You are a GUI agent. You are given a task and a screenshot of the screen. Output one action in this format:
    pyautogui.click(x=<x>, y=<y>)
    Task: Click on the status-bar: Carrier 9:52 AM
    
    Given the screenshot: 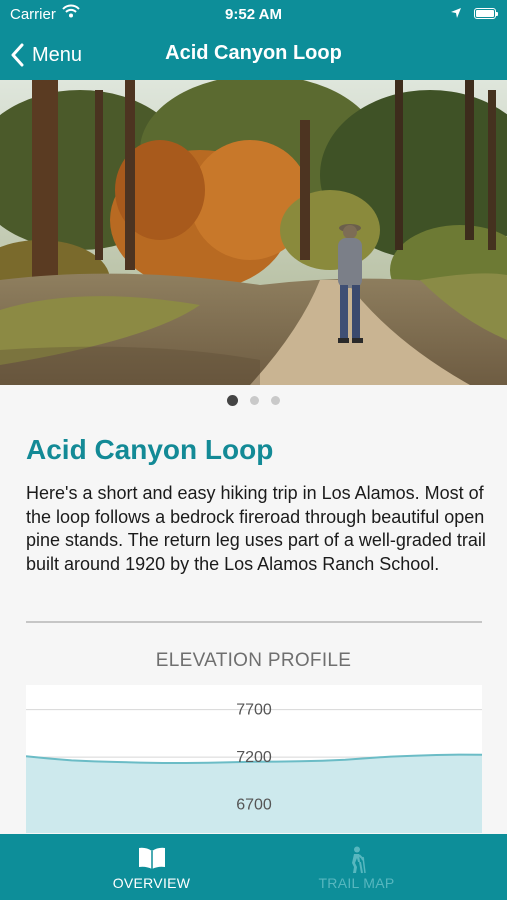 What is the action you would take?
    pyautogui.click(x=253, y=15)
    